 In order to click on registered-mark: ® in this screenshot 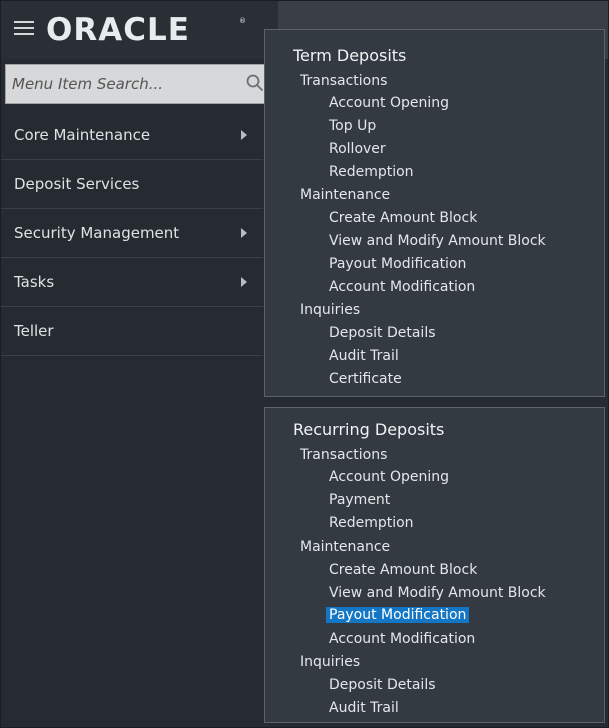, I will do `click(242, 21)`.